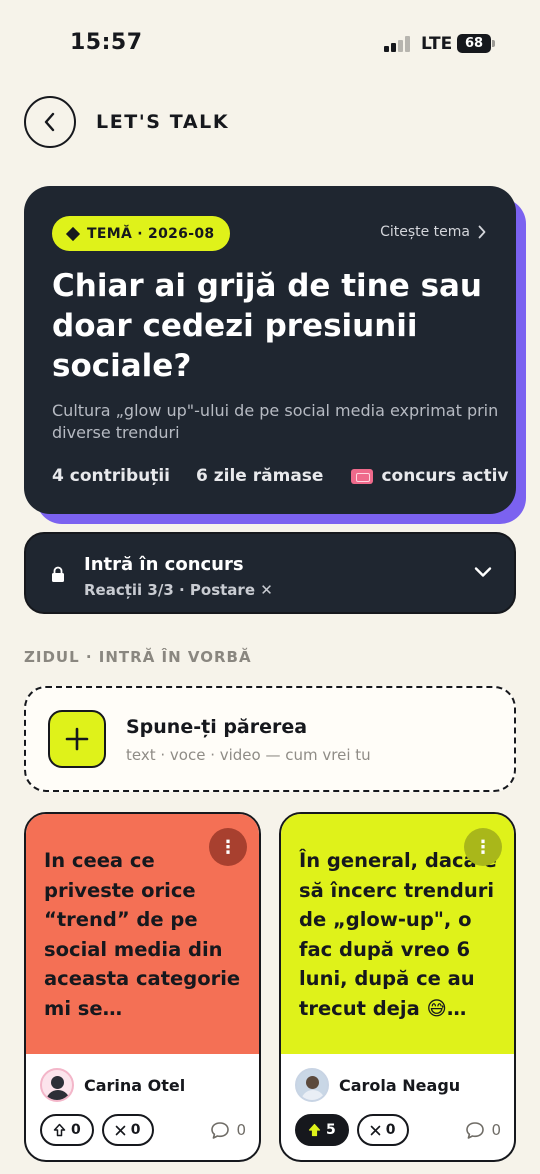 The height and width of the screenshot is (1174, 540). I want to click on contributions-count: 4 contribuții, so click(111, 476).